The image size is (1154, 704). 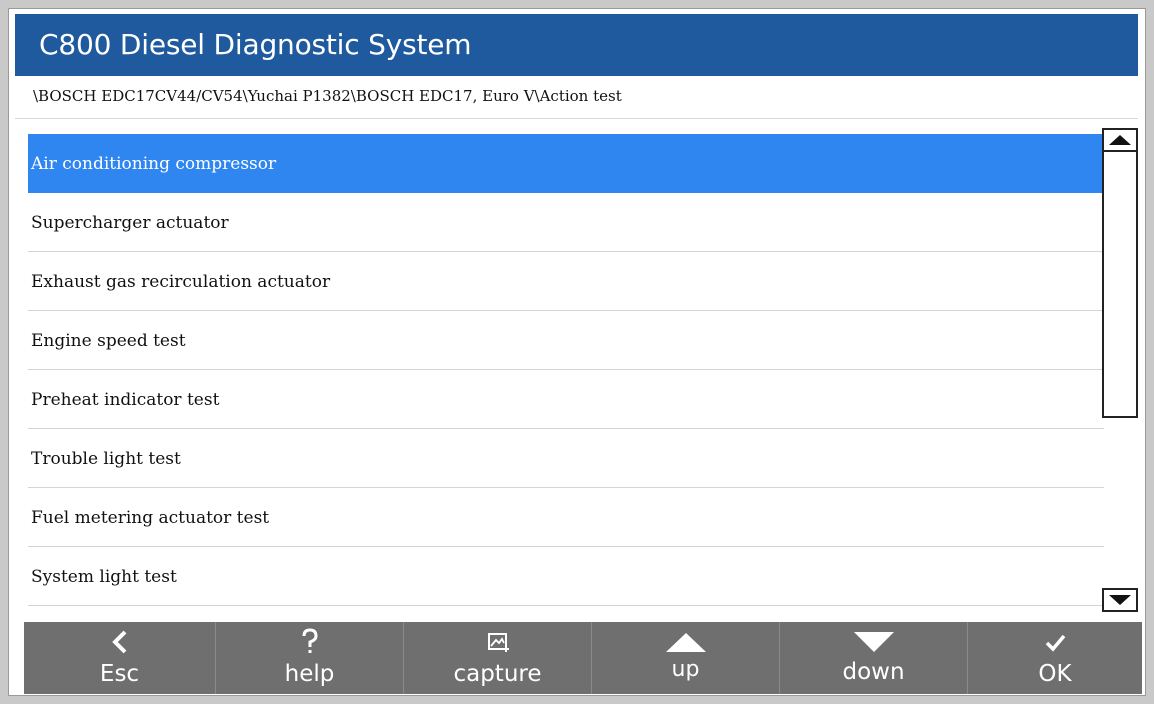 What do you see at coordinates (1055, 658) in the screenshot?
I see `ok-button: OK` at bounding box center [1055, 658].